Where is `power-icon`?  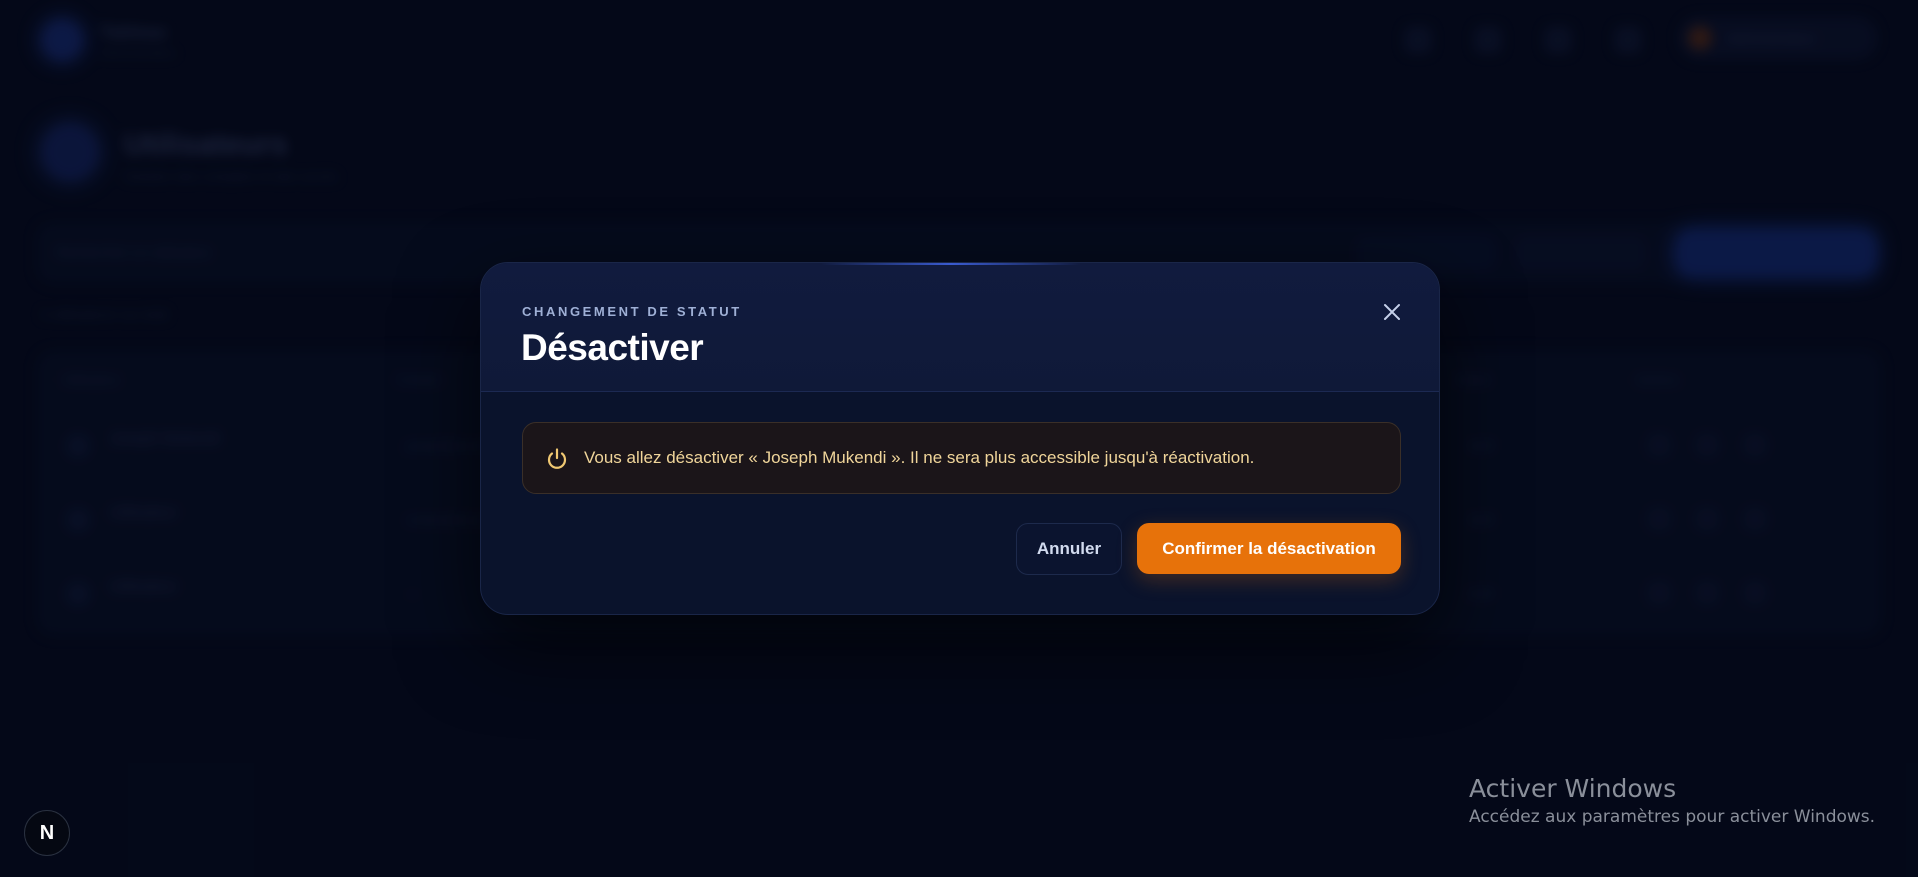
power-icon is located at coordinates (557, 459).